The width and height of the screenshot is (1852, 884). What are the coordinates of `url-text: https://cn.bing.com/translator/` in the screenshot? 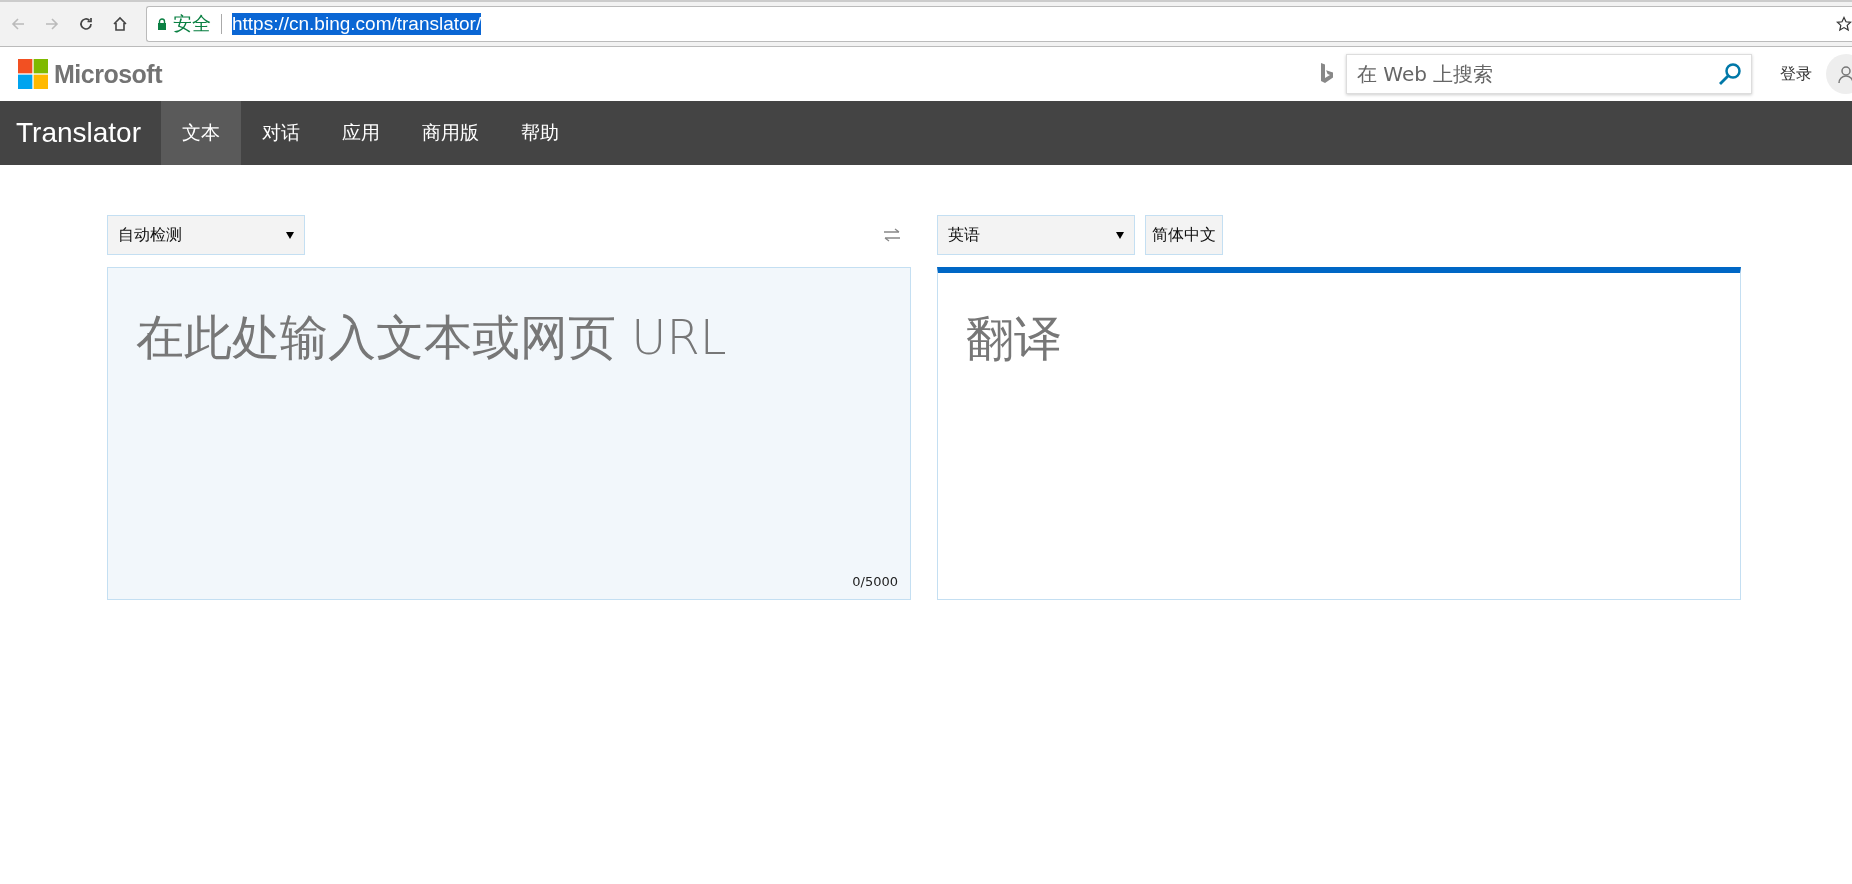 It's located at (357, 24).